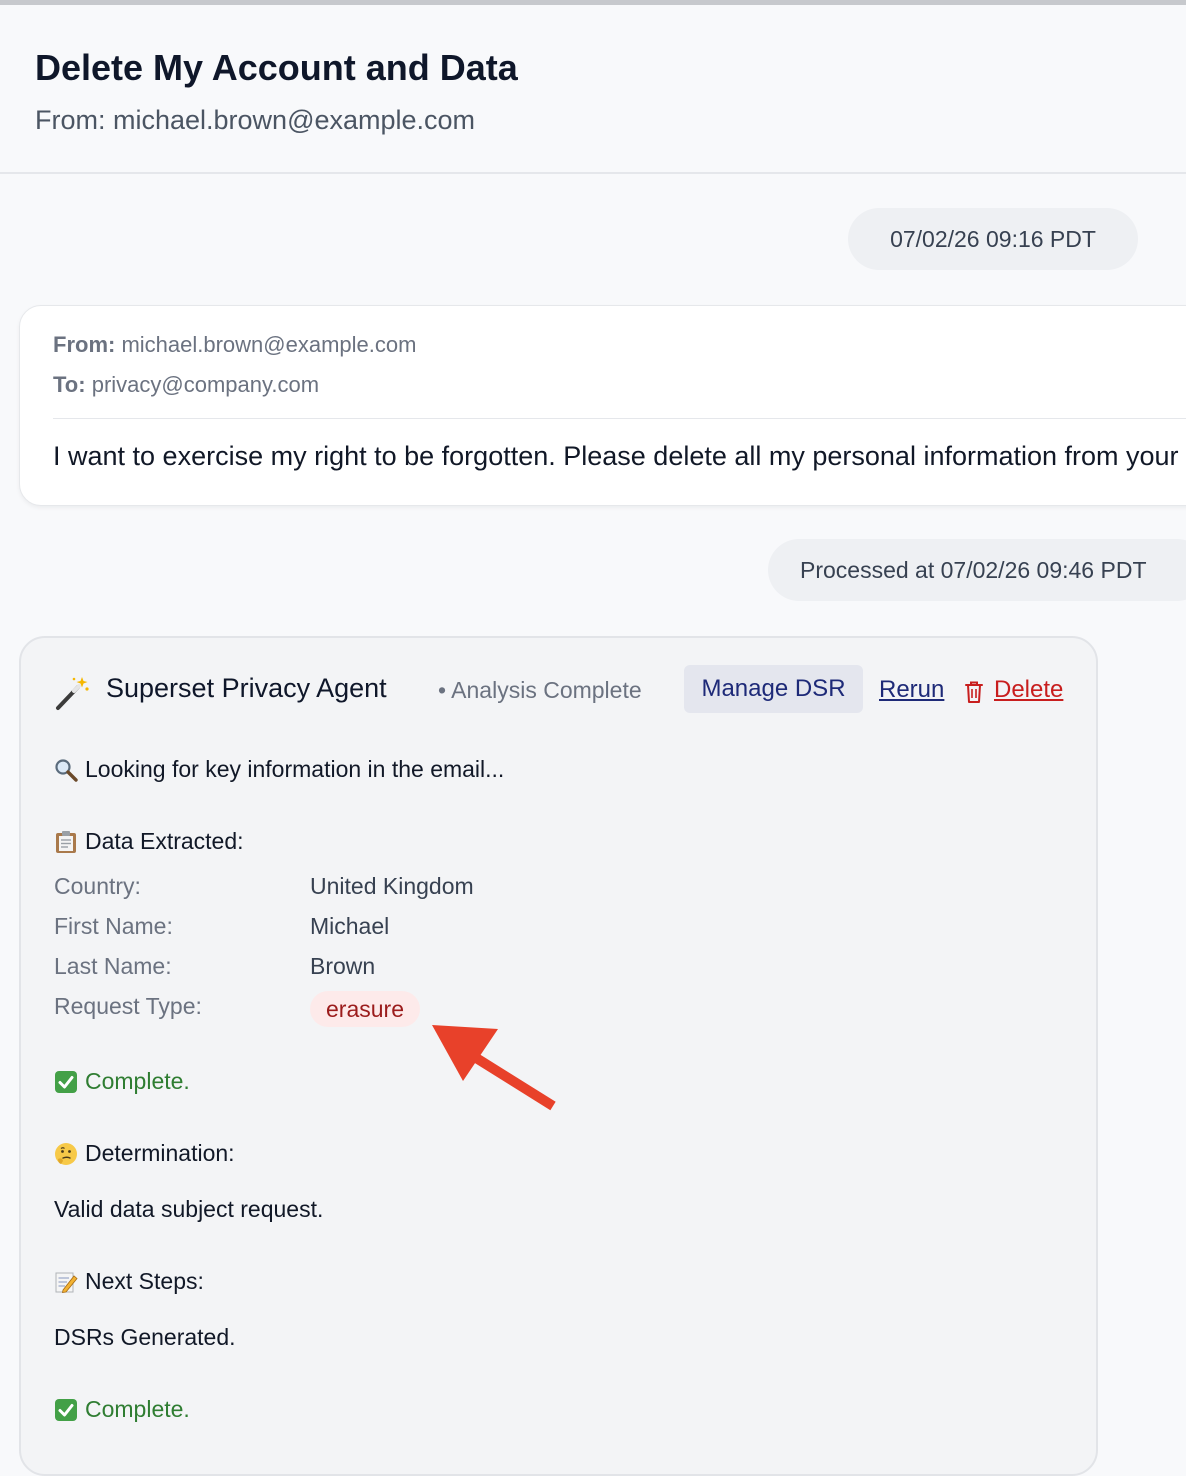  Describe the element at coordinates (164, 841) in the screenshot. I see `extracted-heading-text: Data Extracted:` at that location.